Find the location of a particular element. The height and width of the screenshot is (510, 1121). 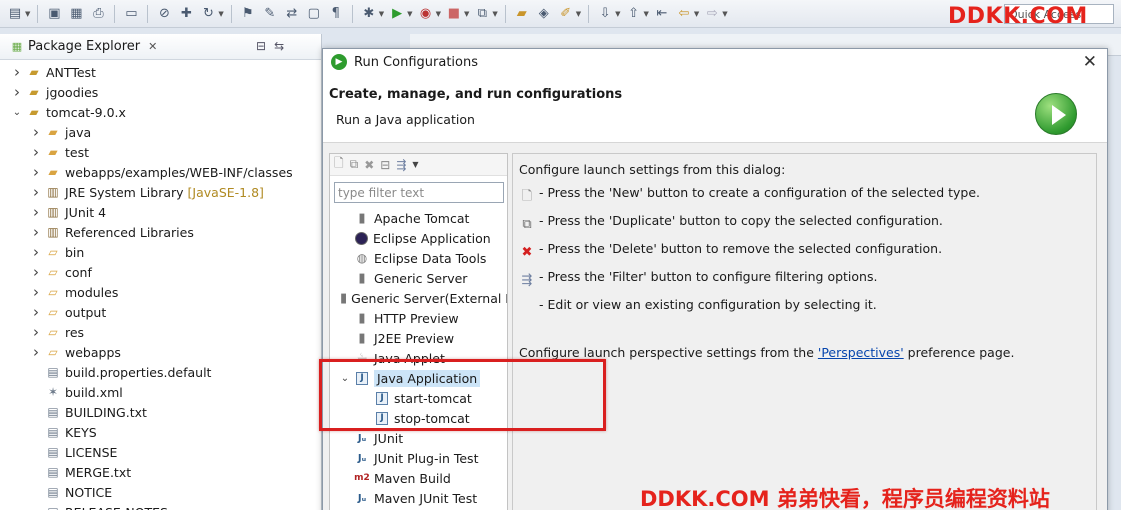

forward-dropdown-icon: ▼ is located at coordinates (724, 14).